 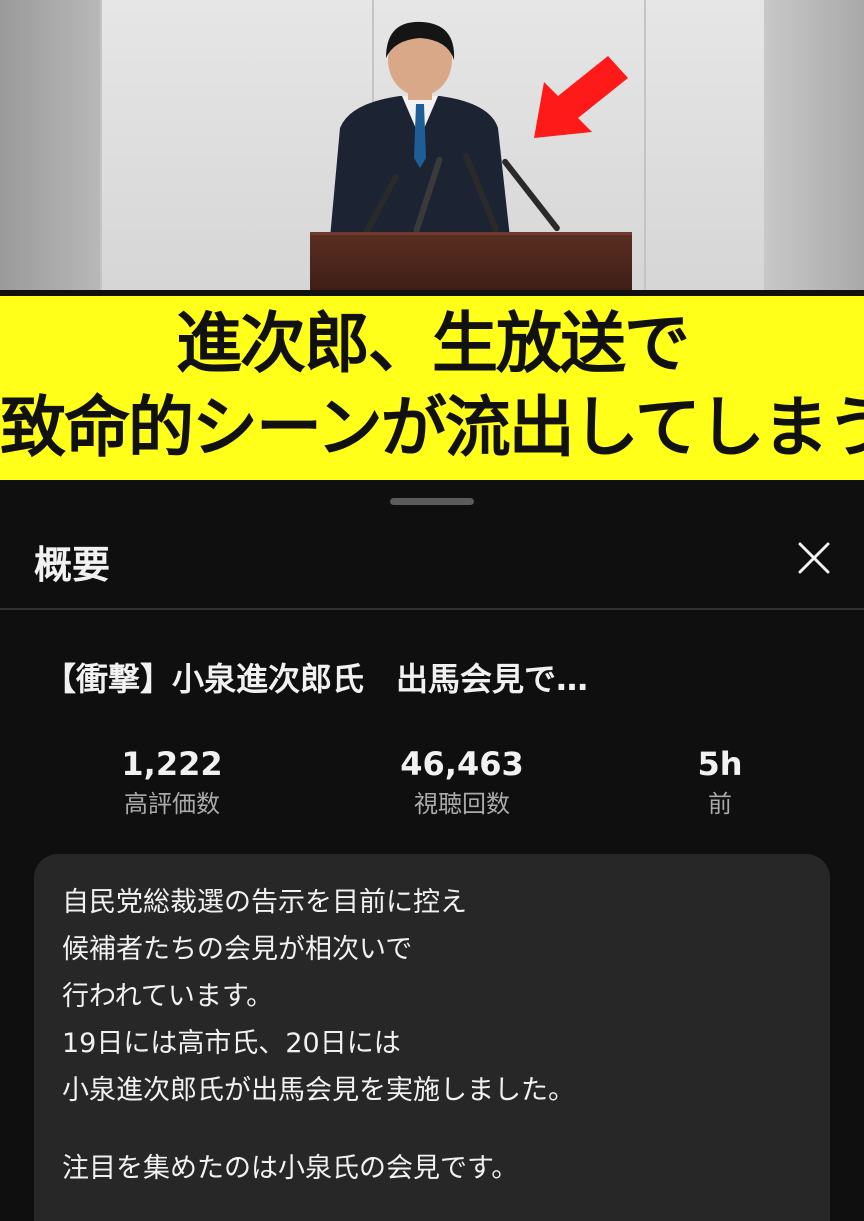 What do you see at coordinates (264, 902) in the screenshot?
I see `description-line: 自民党総裁選の告示を目前に控え` at bounding box center [264, 902].